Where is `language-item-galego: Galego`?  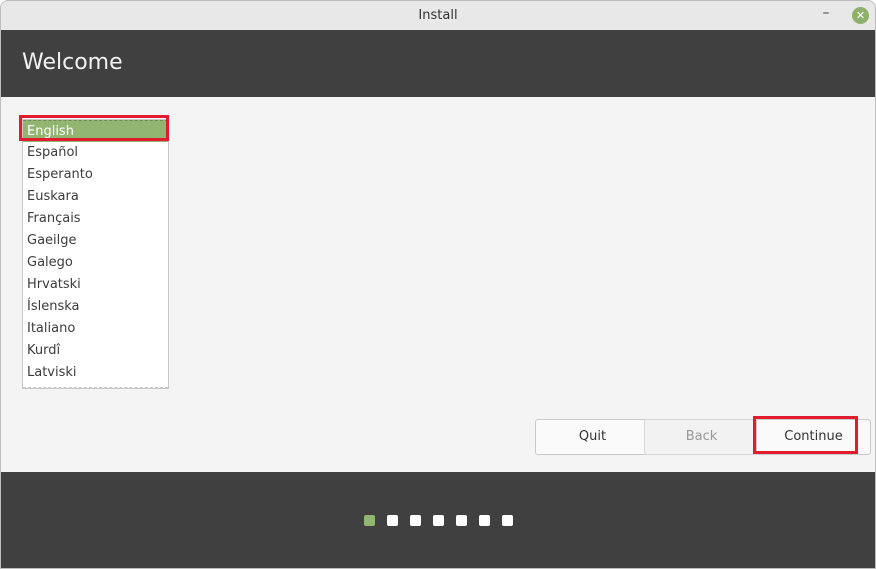
language-item-galego: Galego is located at coordinates (95, 263).